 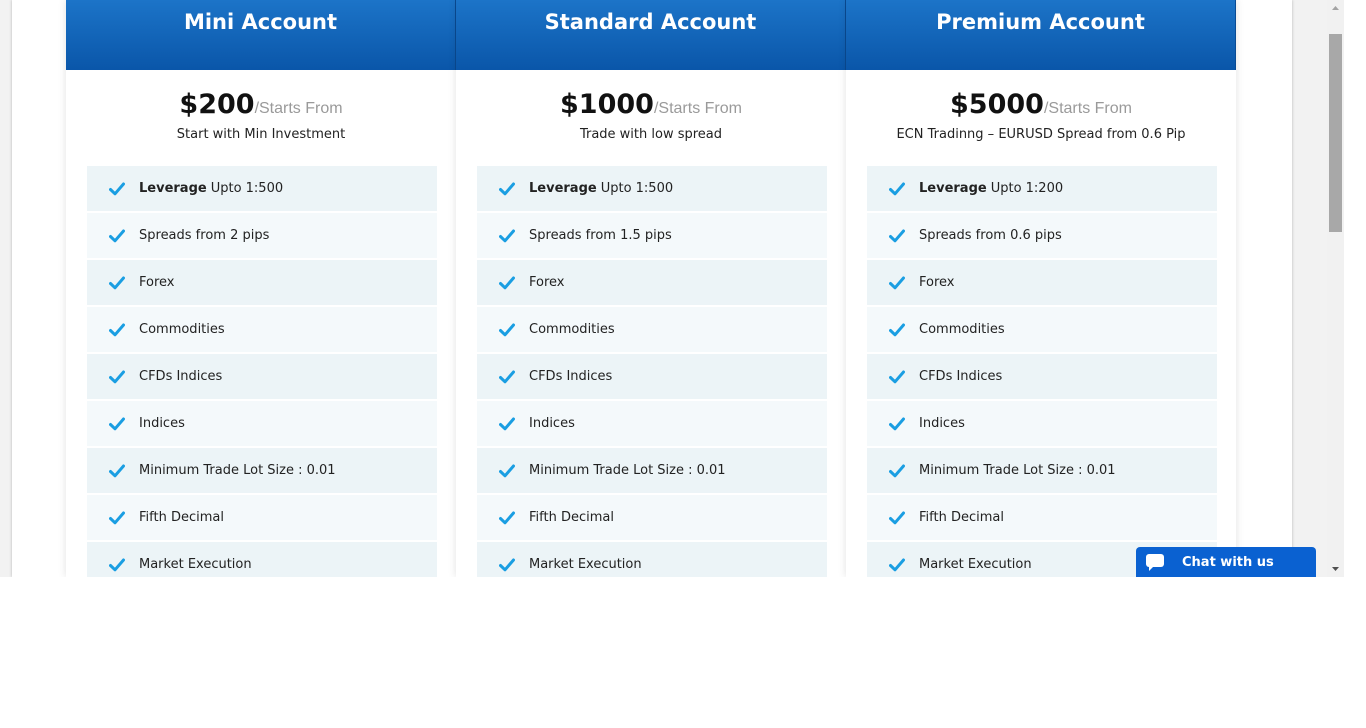 I want to click on feature-item: Spreads from 0.6 pips, so click(x=1042, y=235).